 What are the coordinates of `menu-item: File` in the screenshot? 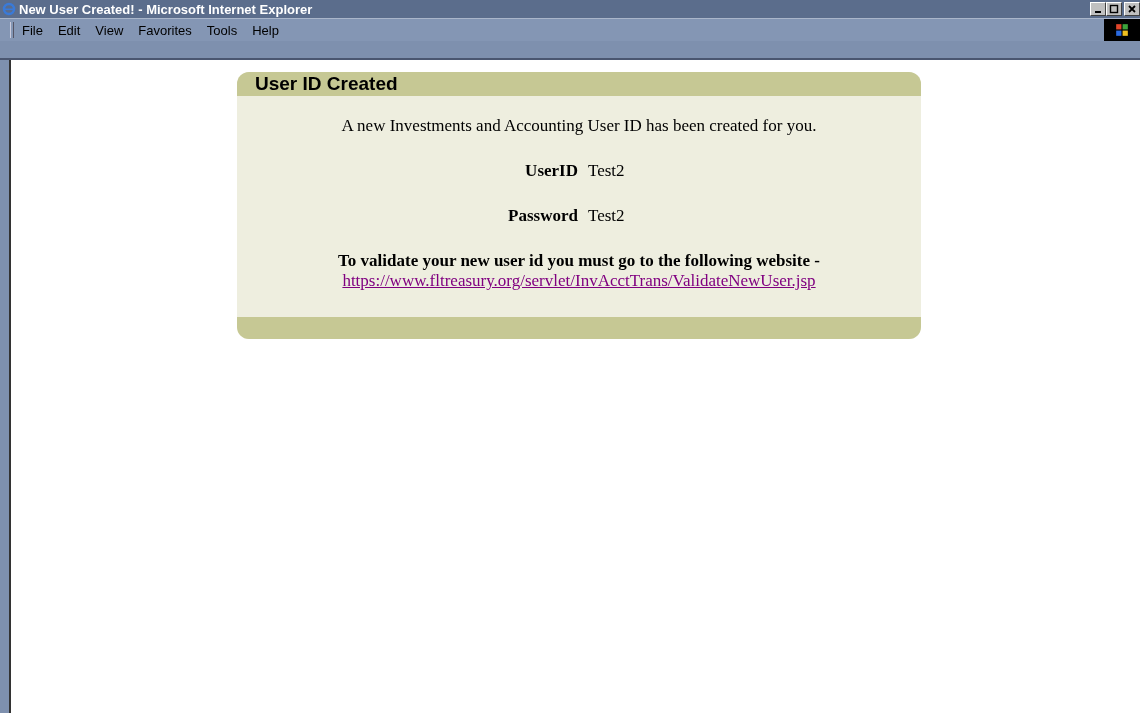 It's located at (32, 30).